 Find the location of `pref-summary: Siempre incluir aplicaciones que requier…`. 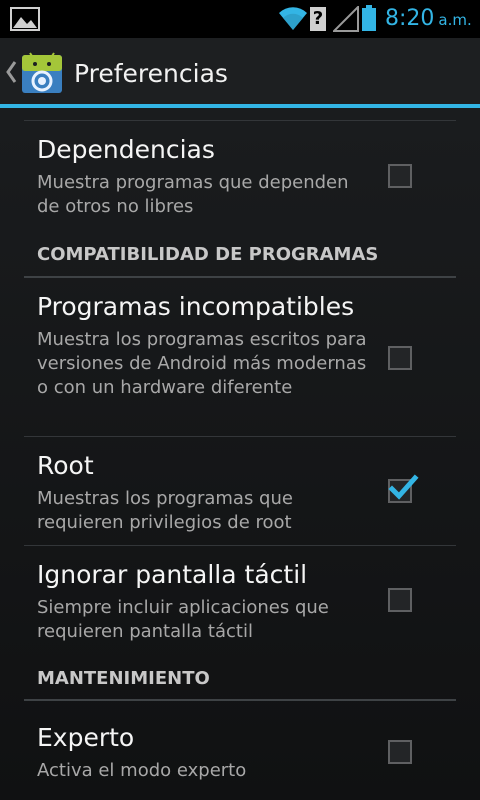

pref-summary: Siempre incluir aplicaciones que requier… is located at coordinates (183, 619).